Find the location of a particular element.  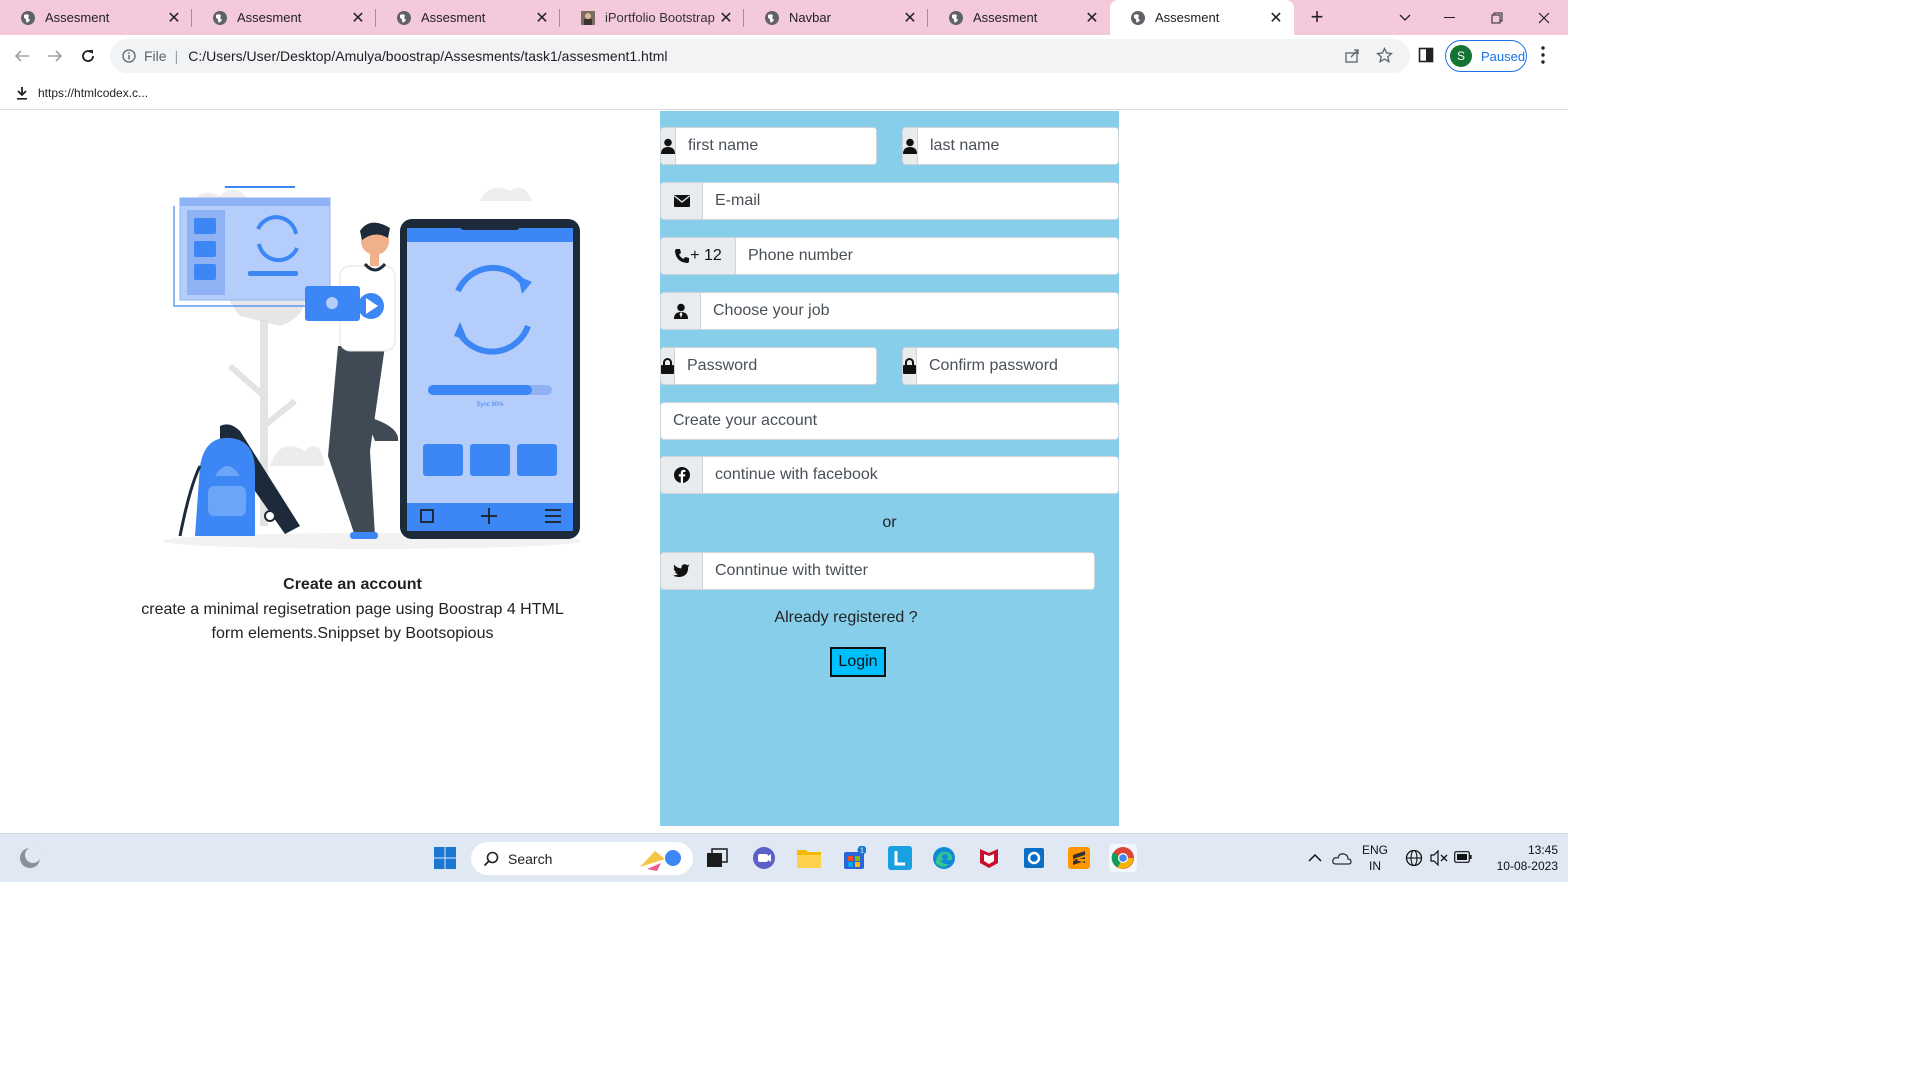

task-view-icon is located at coordinates (717, 858).